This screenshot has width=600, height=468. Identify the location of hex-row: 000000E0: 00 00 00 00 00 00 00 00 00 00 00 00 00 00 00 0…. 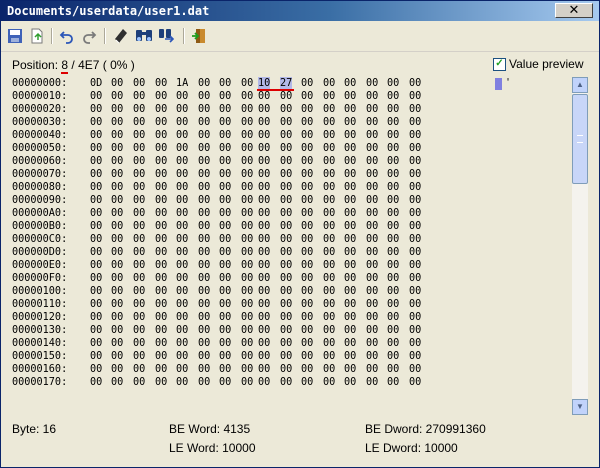
(251, 265).